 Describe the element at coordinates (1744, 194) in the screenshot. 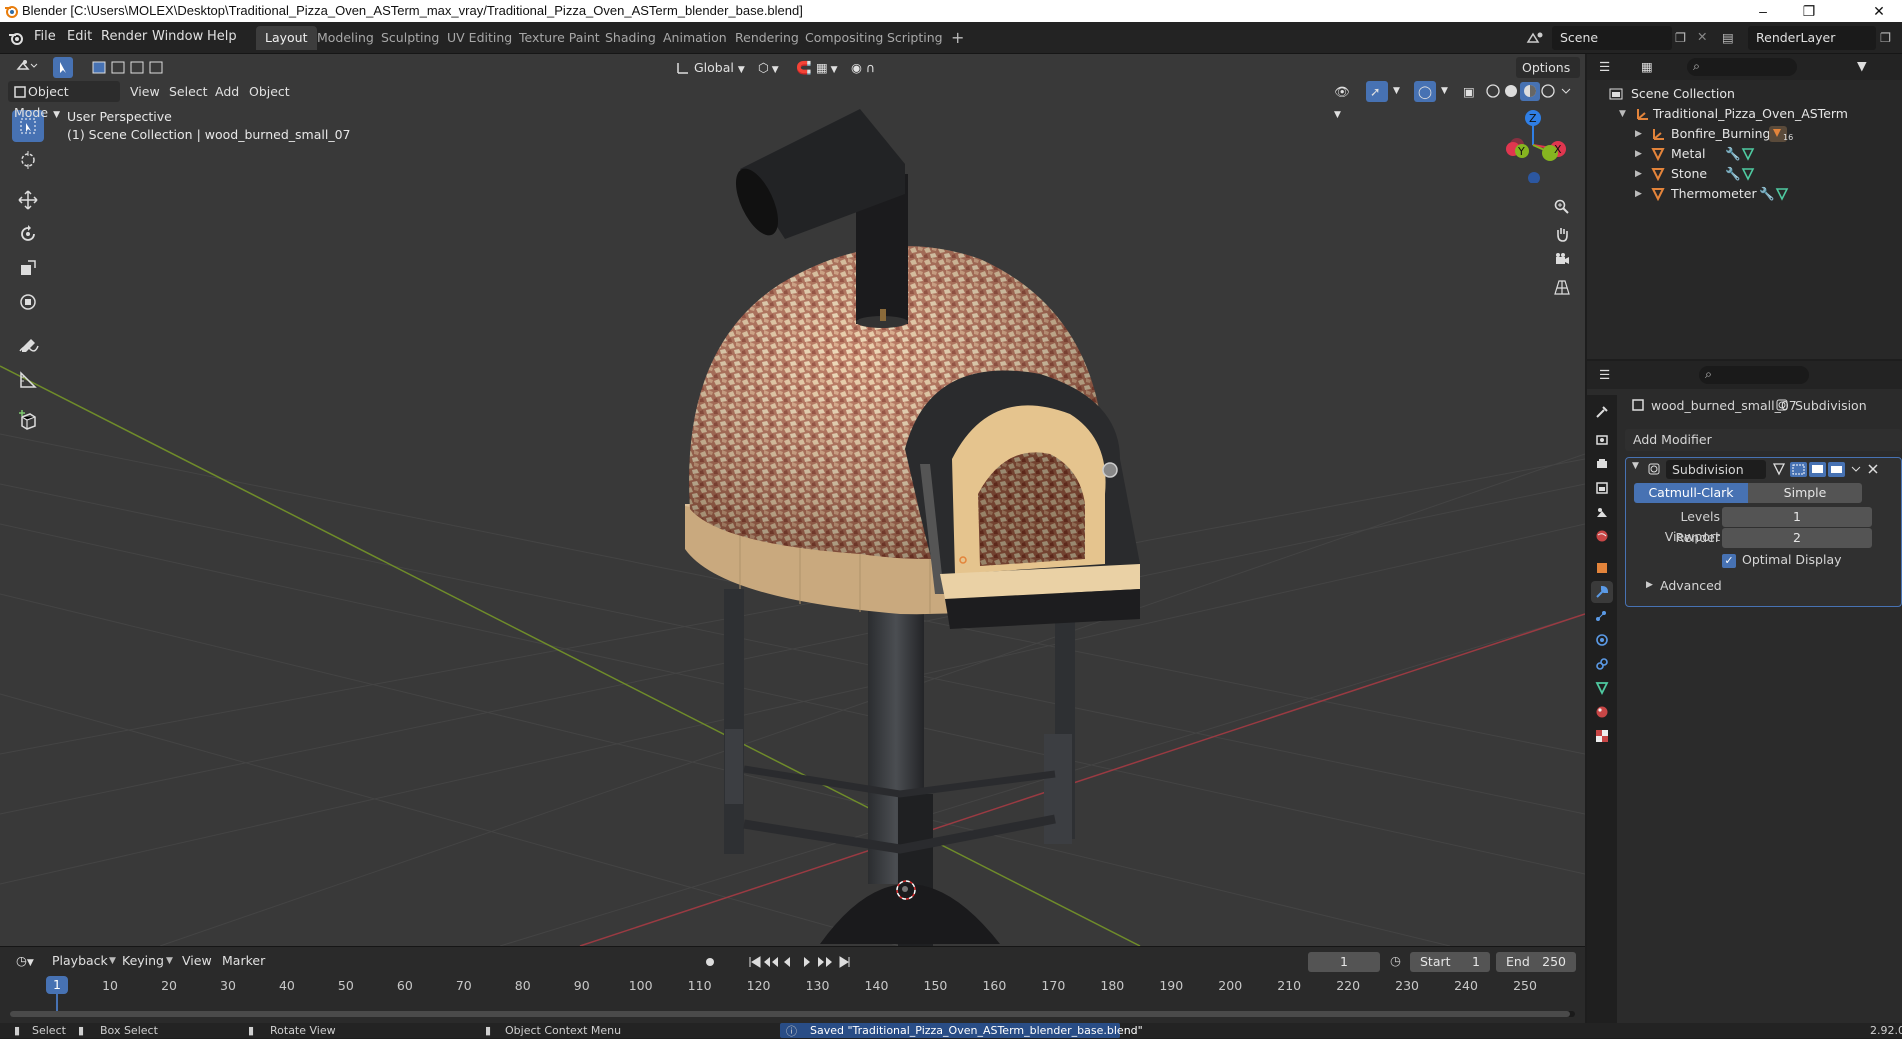

I see `outliner-item-thermometer: ▶ Thermometer 🔧` at that location.